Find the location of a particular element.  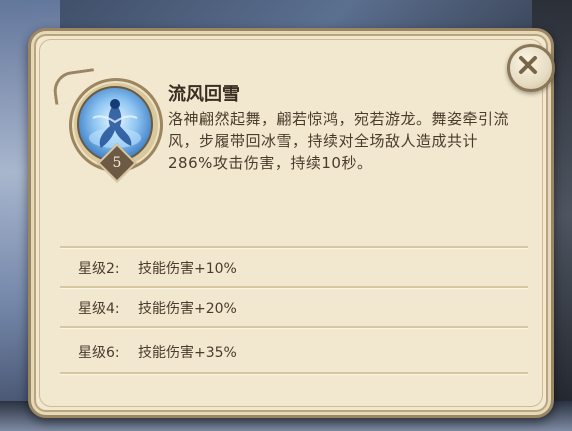

star-level-label: 星级2: is located at coordinates (99, 269).